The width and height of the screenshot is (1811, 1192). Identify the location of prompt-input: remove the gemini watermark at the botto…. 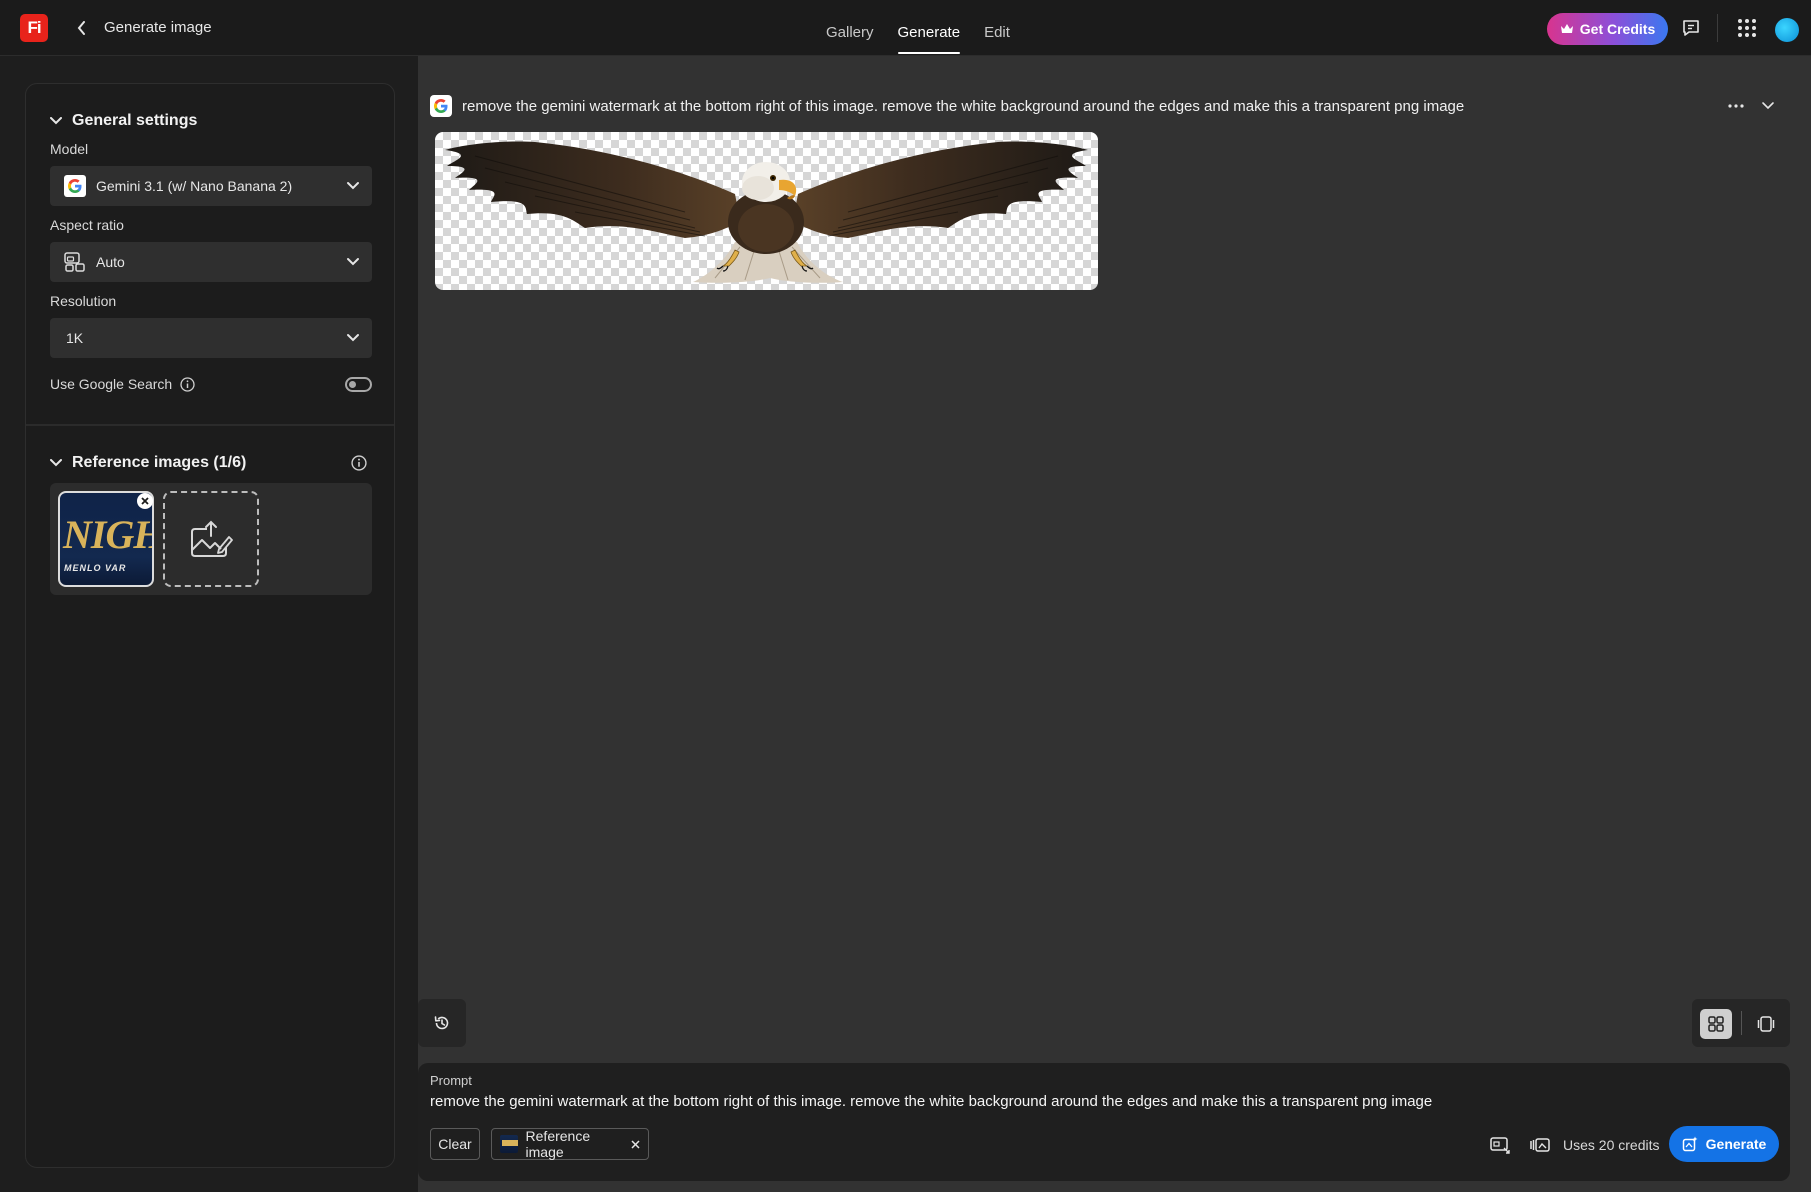
(1100, 1101).